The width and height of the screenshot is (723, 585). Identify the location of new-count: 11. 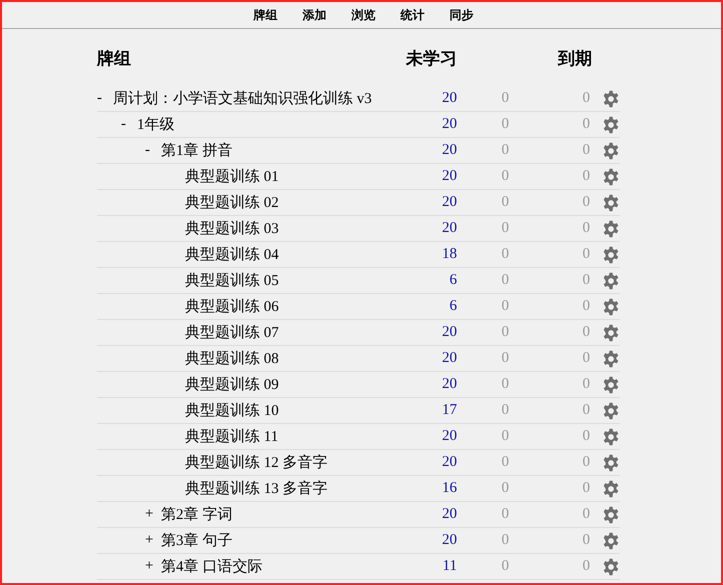
(449, 566).